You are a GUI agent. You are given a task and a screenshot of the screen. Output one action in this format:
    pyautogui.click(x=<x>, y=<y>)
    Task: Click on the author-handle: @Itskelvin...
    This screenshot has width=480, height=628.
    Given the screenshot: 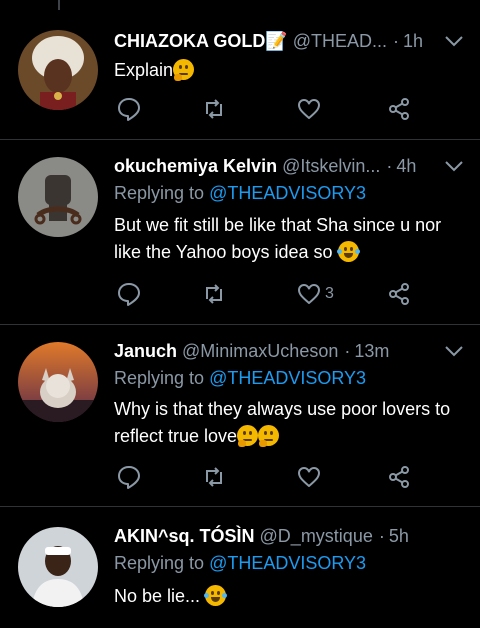 What is the action you would take?
    pyautogui.click(x=331, y=166)
    